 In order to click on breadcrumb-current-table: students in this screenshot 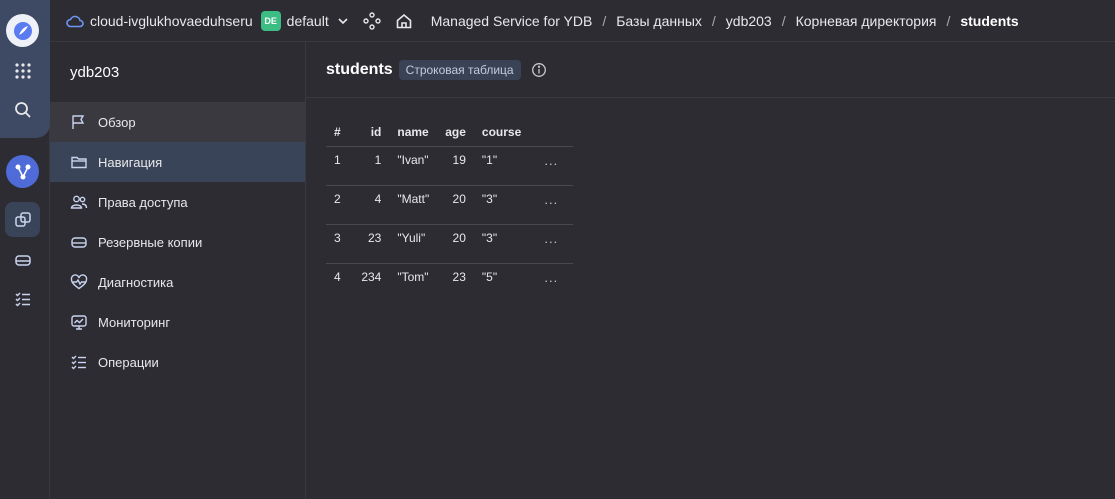, I will do `click(989, 20)`.